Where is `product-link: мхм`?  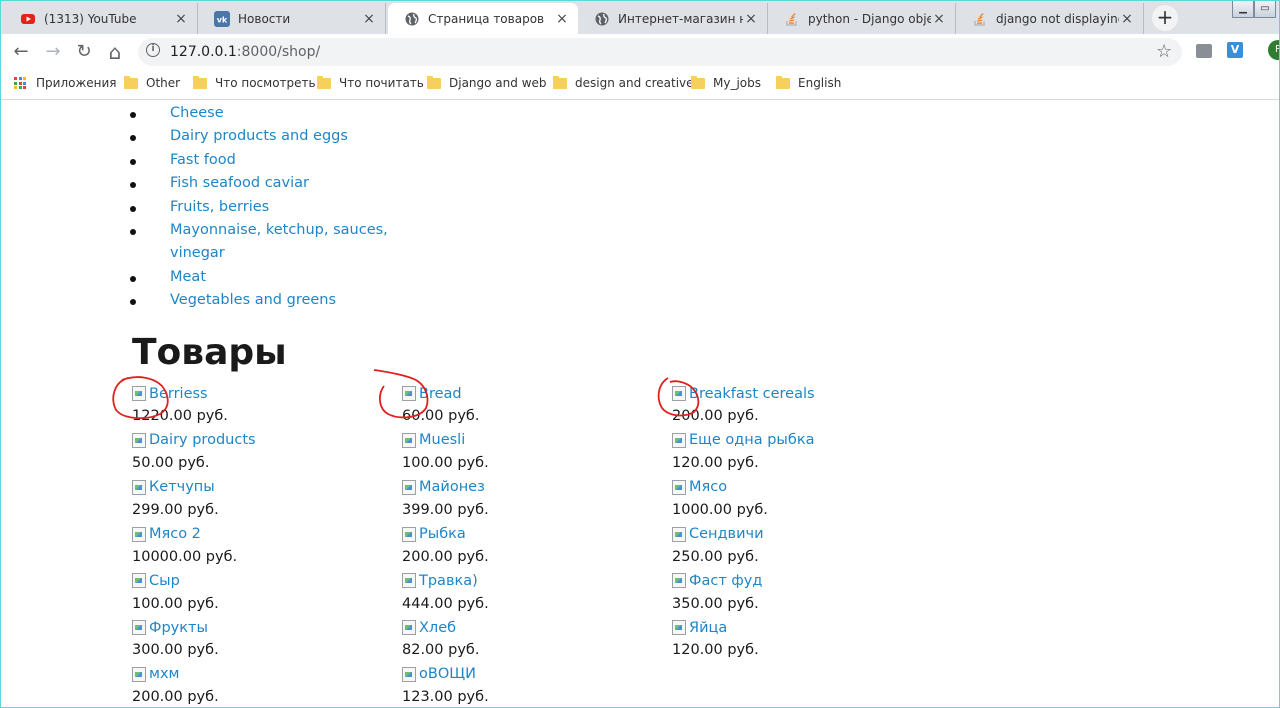 product-link: мхм is located at coordinates (164, 674).